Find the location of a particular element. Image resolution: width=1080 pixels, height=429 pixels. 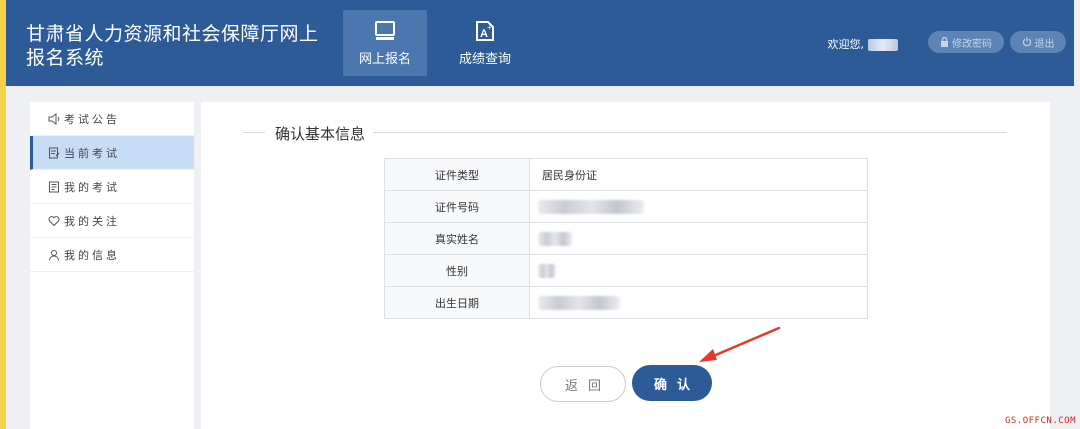

field-value-id-type: 居民身份证 is located at coordinates (698, 174).